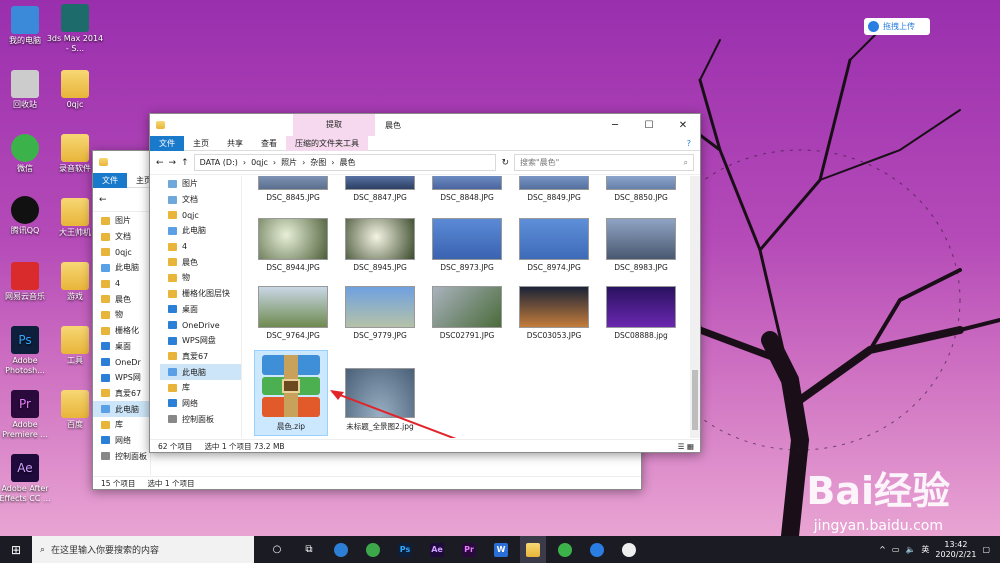 The image size is (1000, 563). Describe the element at coordinates (641, 245) in the screenshot. I see `file-item: DSC_8983.JPG` at that location.